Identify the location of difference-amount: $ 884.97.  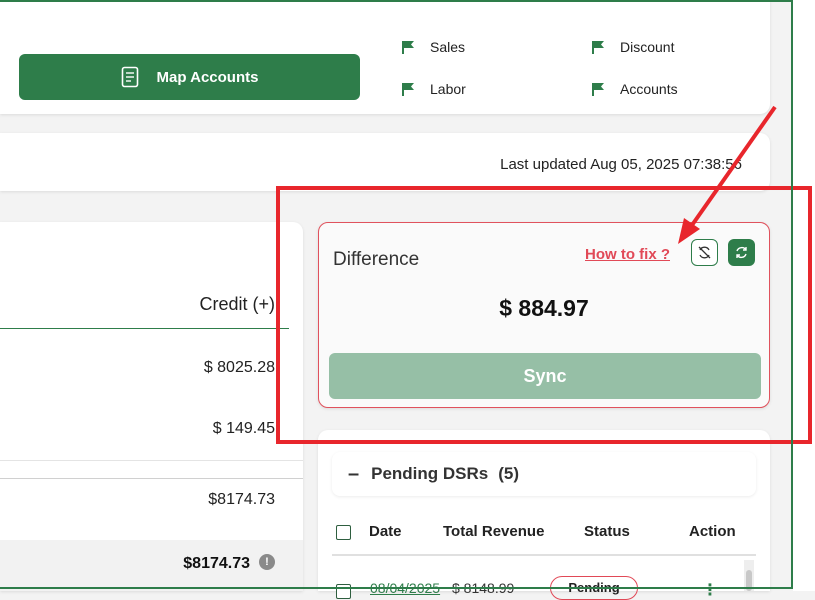
(544, 308).